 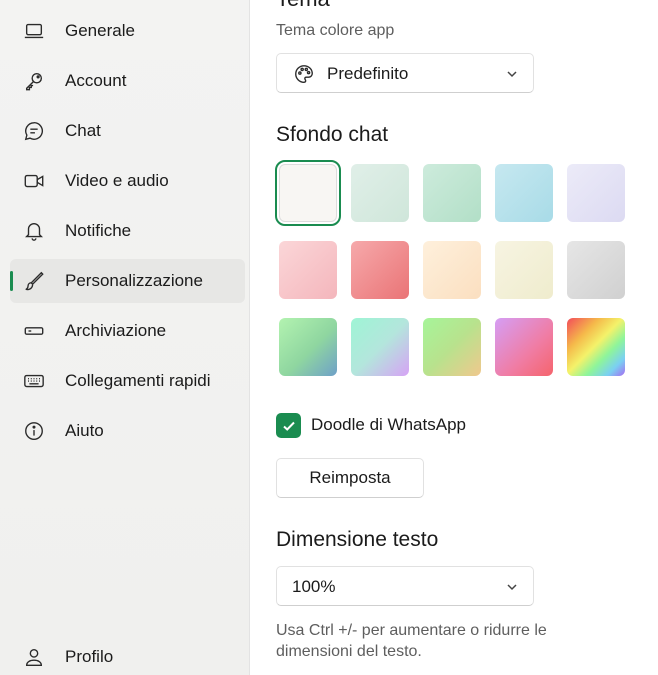 What do you see at coordinates (314, 586) in the screenshot?
I see `text-size-dropdown-value: 100%` at bounding box center [314, 586].